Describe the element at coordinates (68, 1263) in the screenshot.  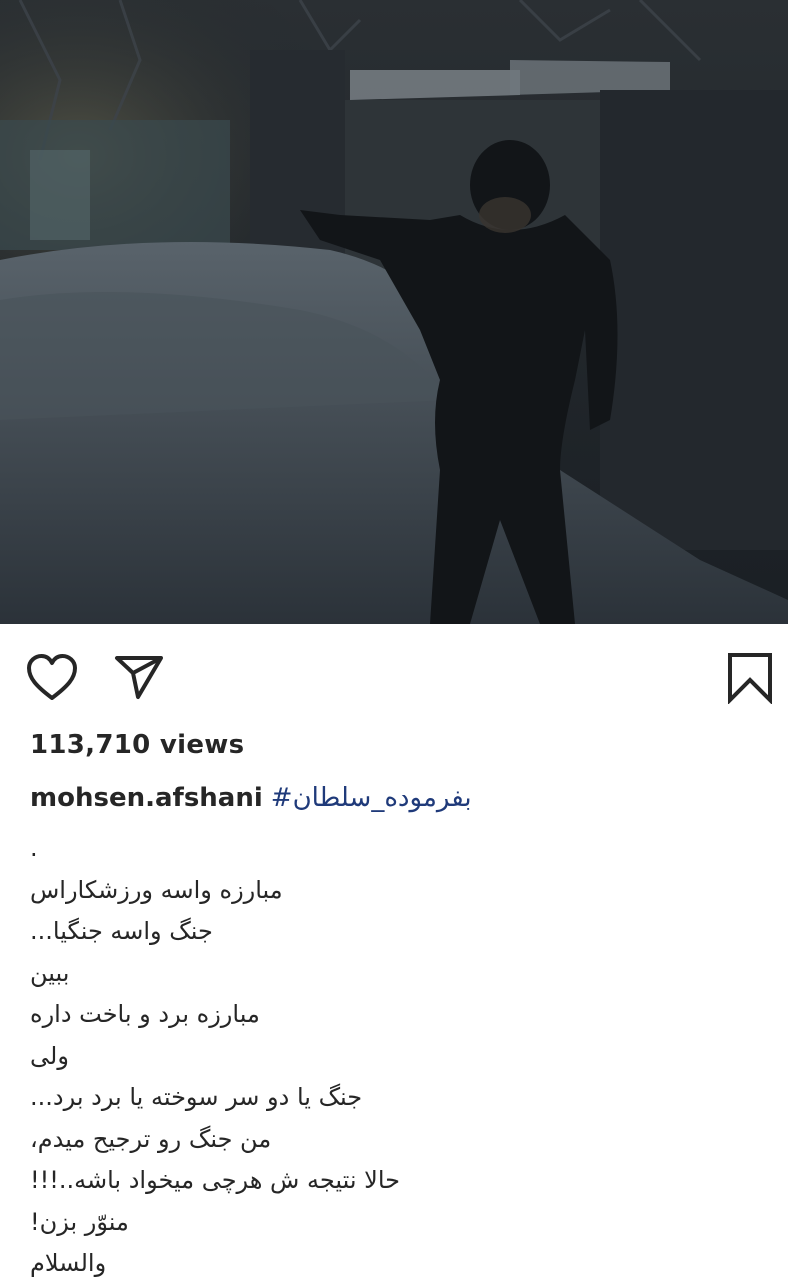
I see `caption-line: والسلام` at that location.